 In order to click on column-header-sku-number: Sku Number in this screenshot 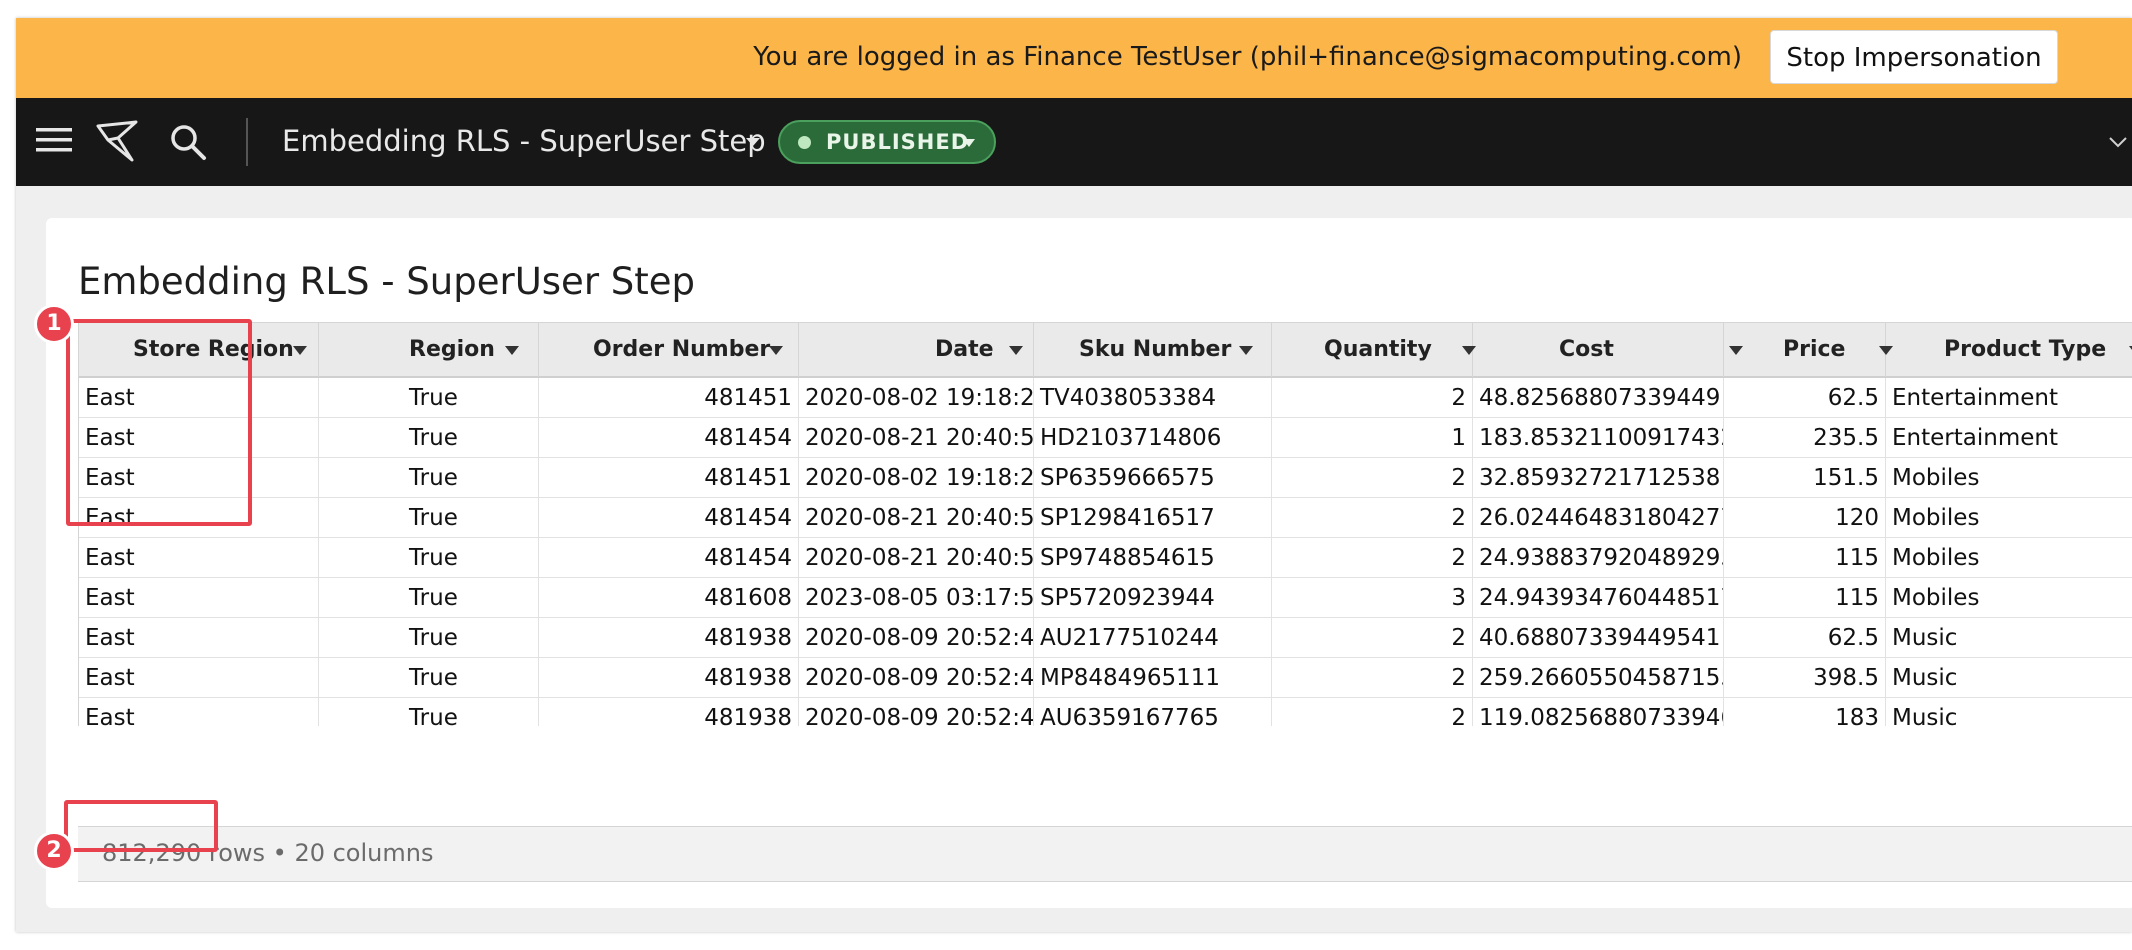, I will do `click(1153, 350)`.